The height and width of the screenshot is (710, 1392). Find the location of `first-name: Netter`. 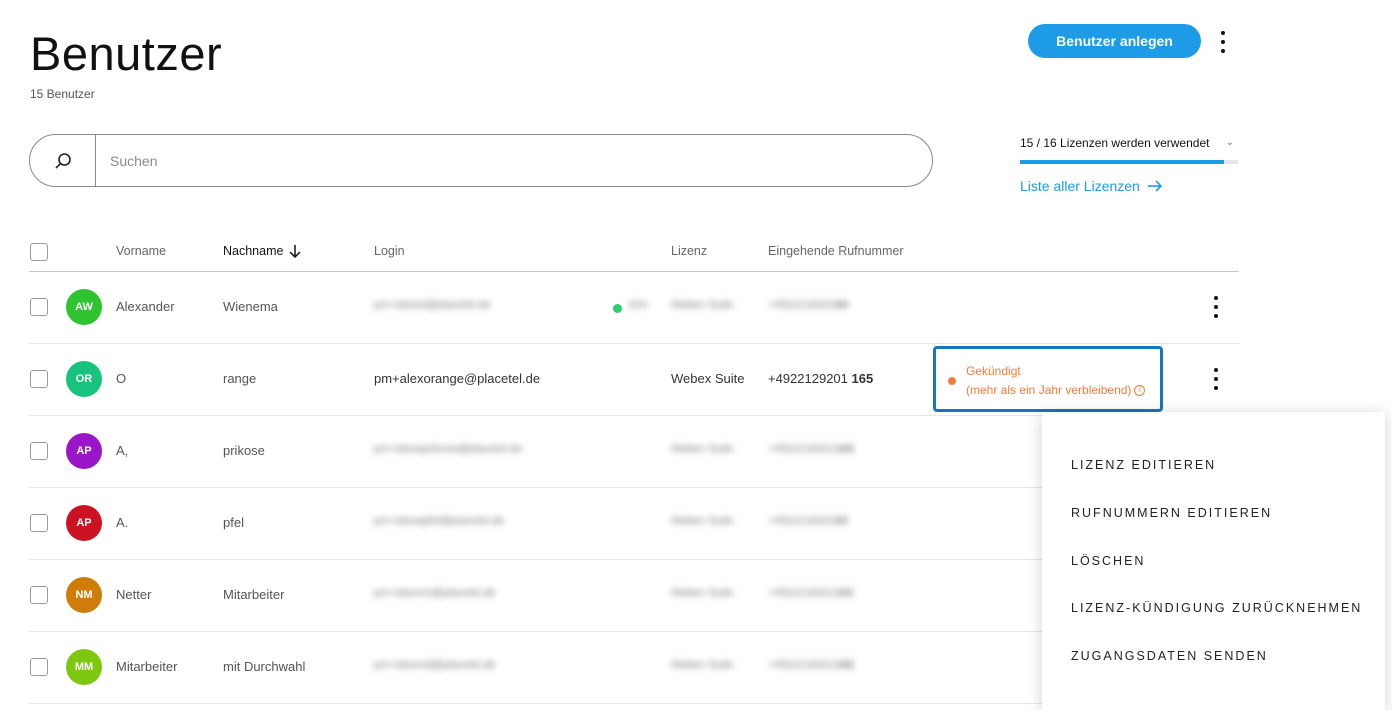

first-name: Netter is located at coordinates (134, 594).